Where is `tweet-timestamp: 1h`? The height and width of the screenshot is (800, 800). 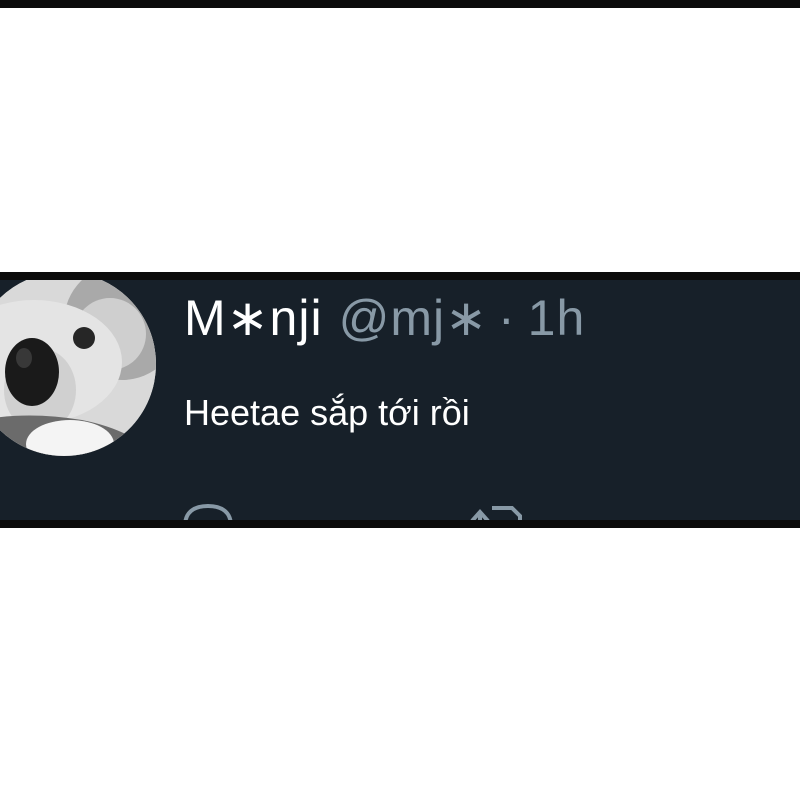 tweet-timestamp: 1h is located at coordinates (557, 318).